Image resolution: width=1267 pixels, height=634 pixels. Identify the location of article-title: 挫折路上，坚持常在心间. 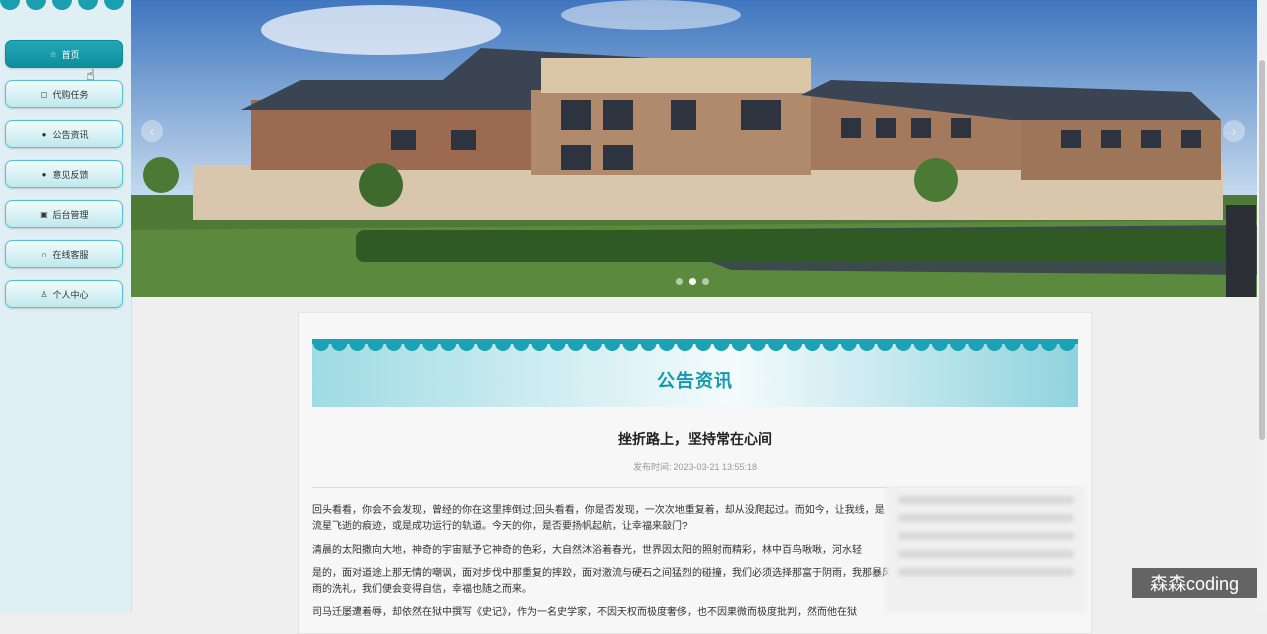
(695, 439).